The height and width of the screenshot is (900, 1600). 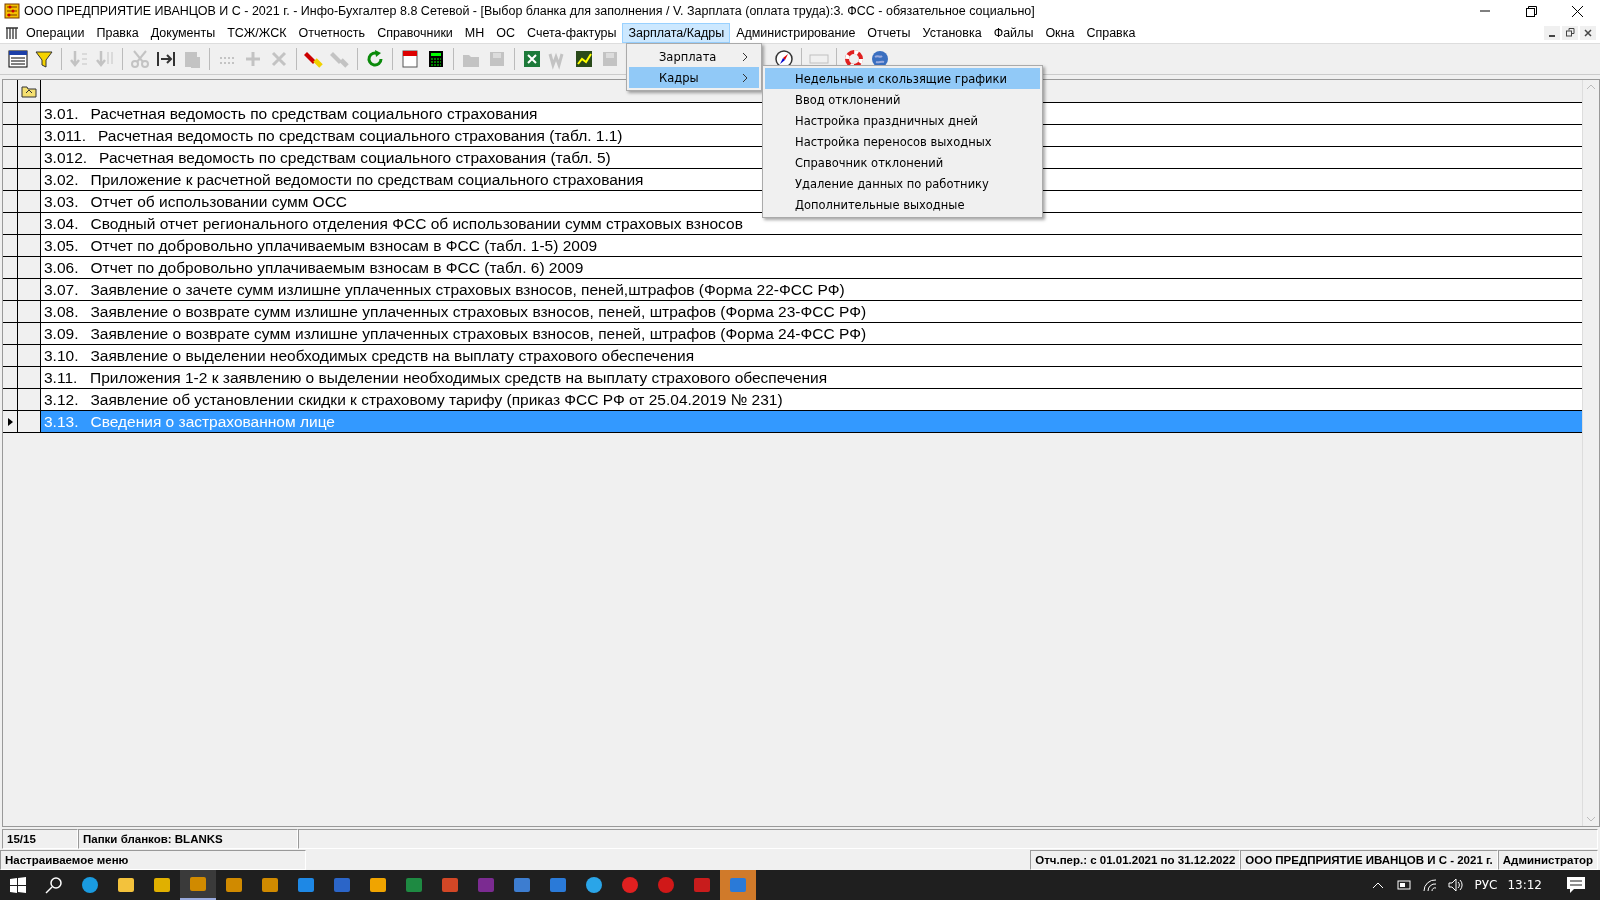 I want to click on form-title: Расчетная ведомость по средствам социального страхования (табл. 1.1), so click(x=360, y=135).